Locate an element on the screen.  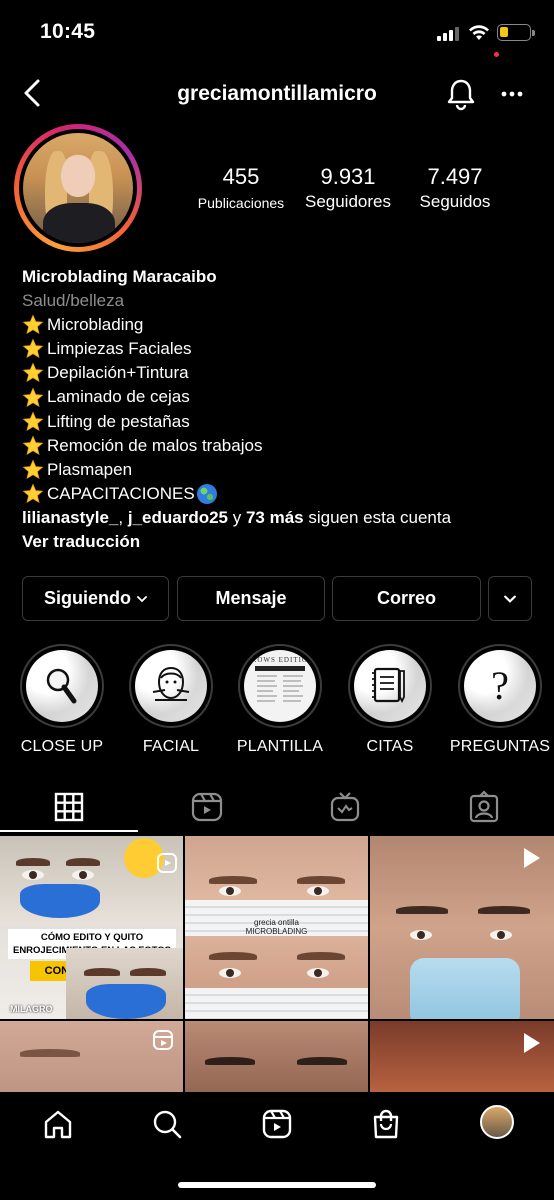
highlight-close-up: CLOSE UP is located at coordinates (62, 700).